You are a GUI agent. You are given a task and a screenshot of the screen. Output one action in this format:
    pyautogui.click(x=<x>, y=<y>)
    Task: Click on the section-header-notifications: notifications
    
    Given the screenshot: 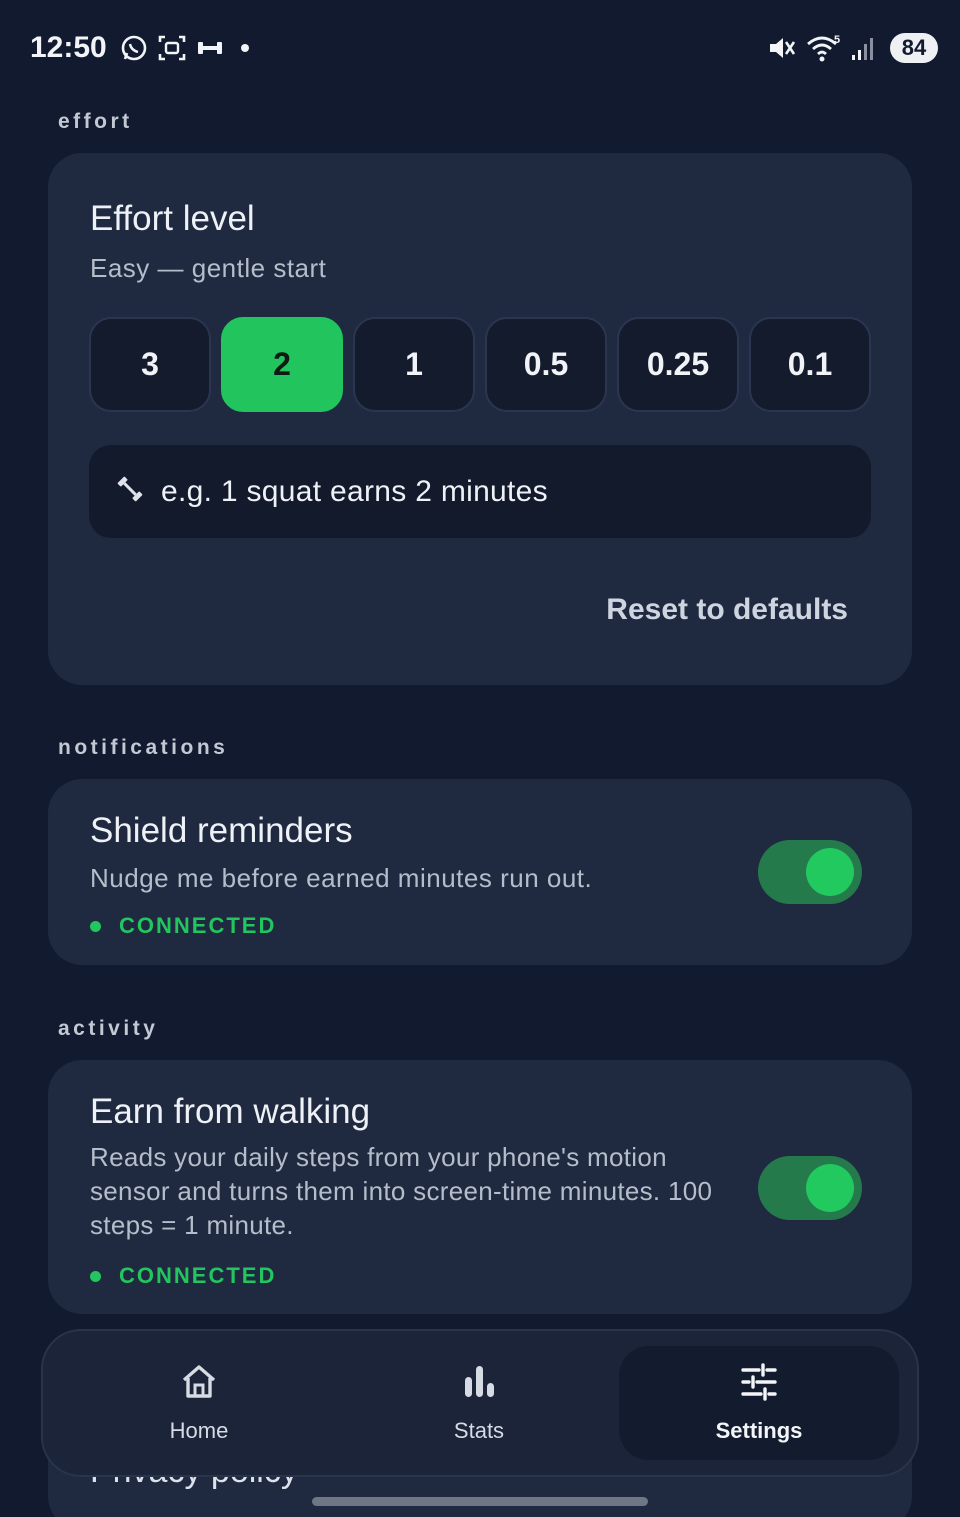 What is the action you would take?
    pyautogui.click(x=143, y=747)
    